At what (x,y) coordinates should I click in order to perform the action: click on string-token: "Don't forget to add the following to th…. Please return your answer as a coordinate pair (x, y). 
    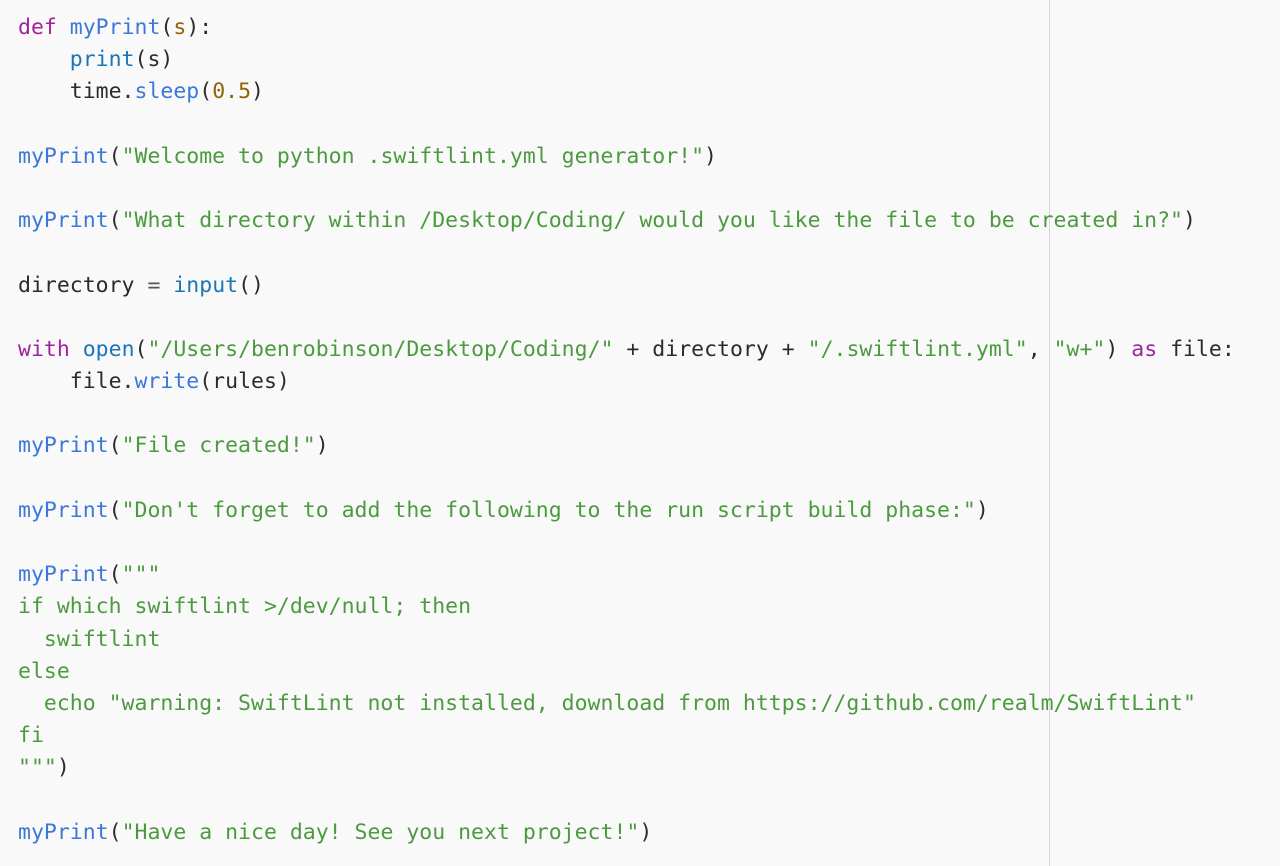
    Looking at the image, I should click on (548, 510).